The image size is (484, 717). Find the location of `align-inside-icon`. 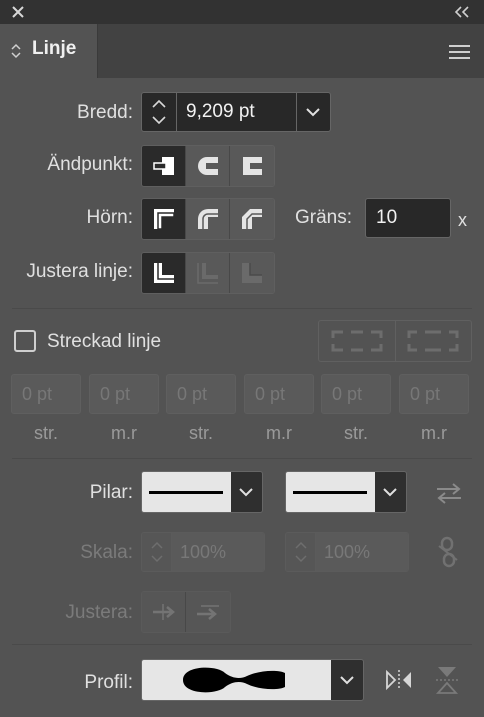

align-inside-icon is located at coordinates (207, 273).